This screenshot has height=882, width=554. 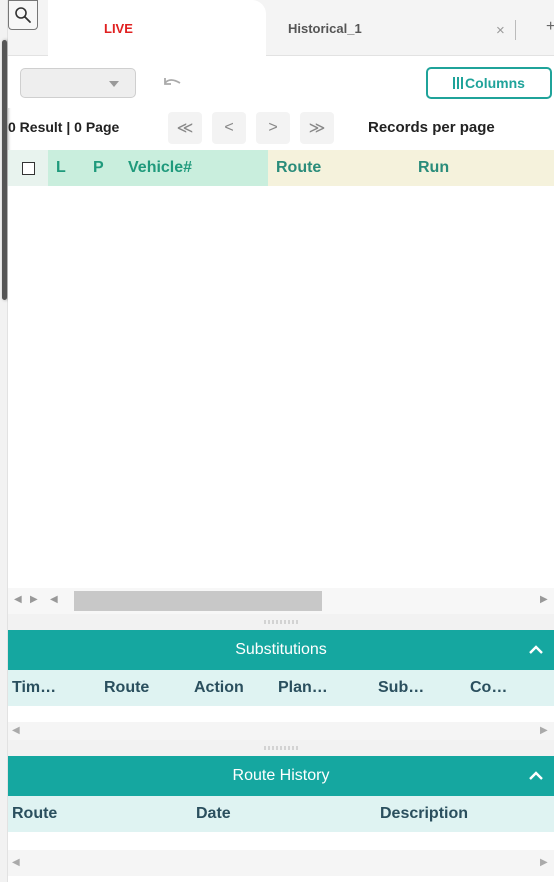 I want to click on search-icon, so click(x=23, y=15).